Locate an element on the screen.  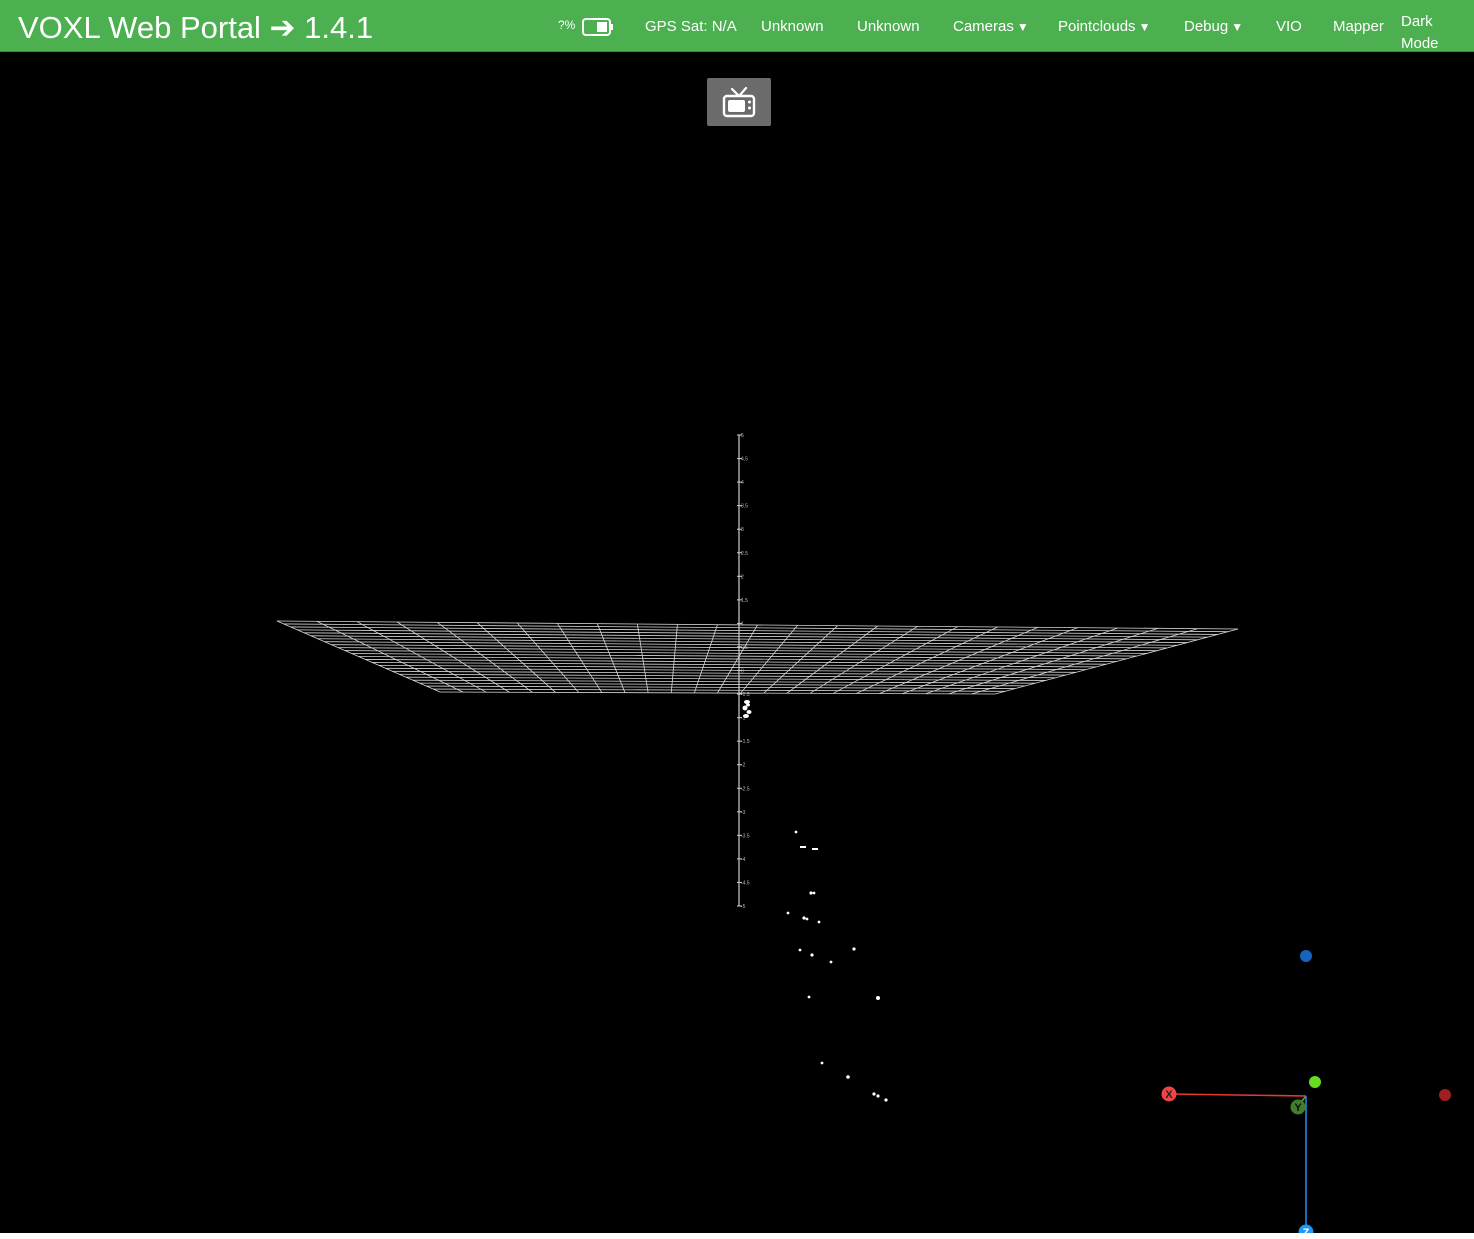
axis-gizmo: XYZ is located at coordinates (1306, 1094).